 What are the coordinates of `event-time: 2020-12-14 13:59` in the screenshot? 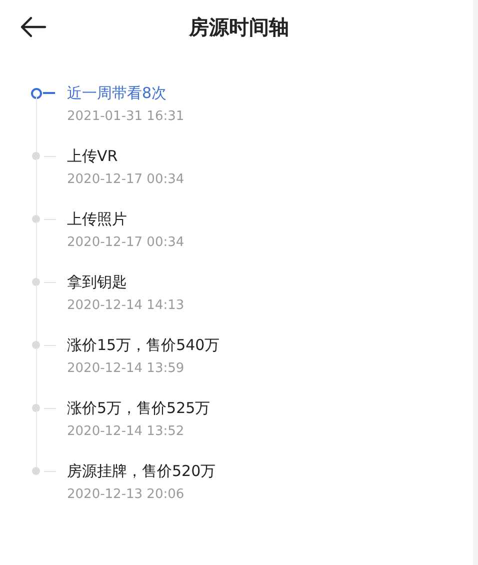 It's located at (126, 369).